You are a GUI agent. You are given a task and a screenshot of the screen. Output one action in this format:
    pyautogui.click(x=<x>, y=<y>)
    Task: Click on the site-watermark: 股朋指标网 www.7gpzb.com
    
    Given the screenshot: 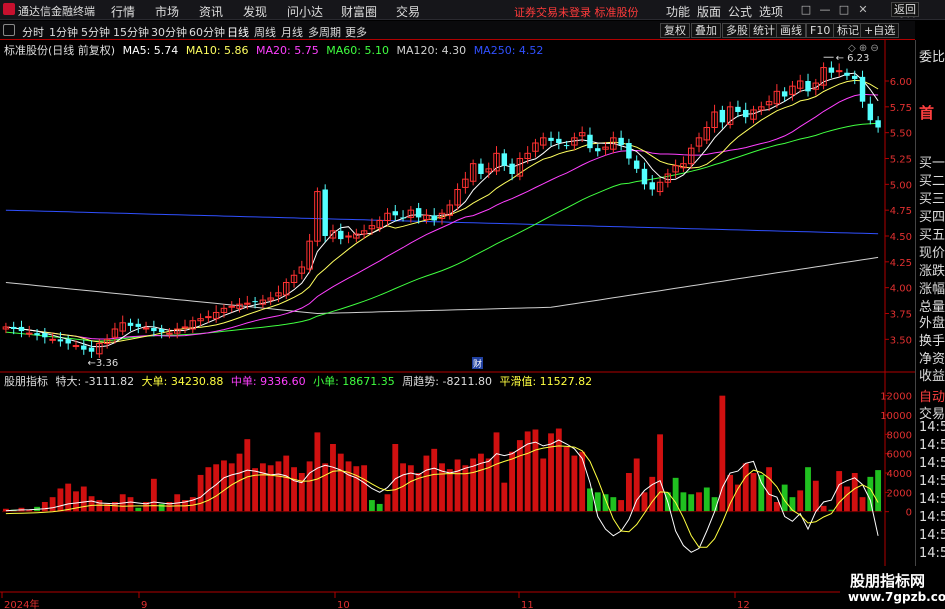 What is the action you would take?
    pyautogui.click(x=892, y=587)
    